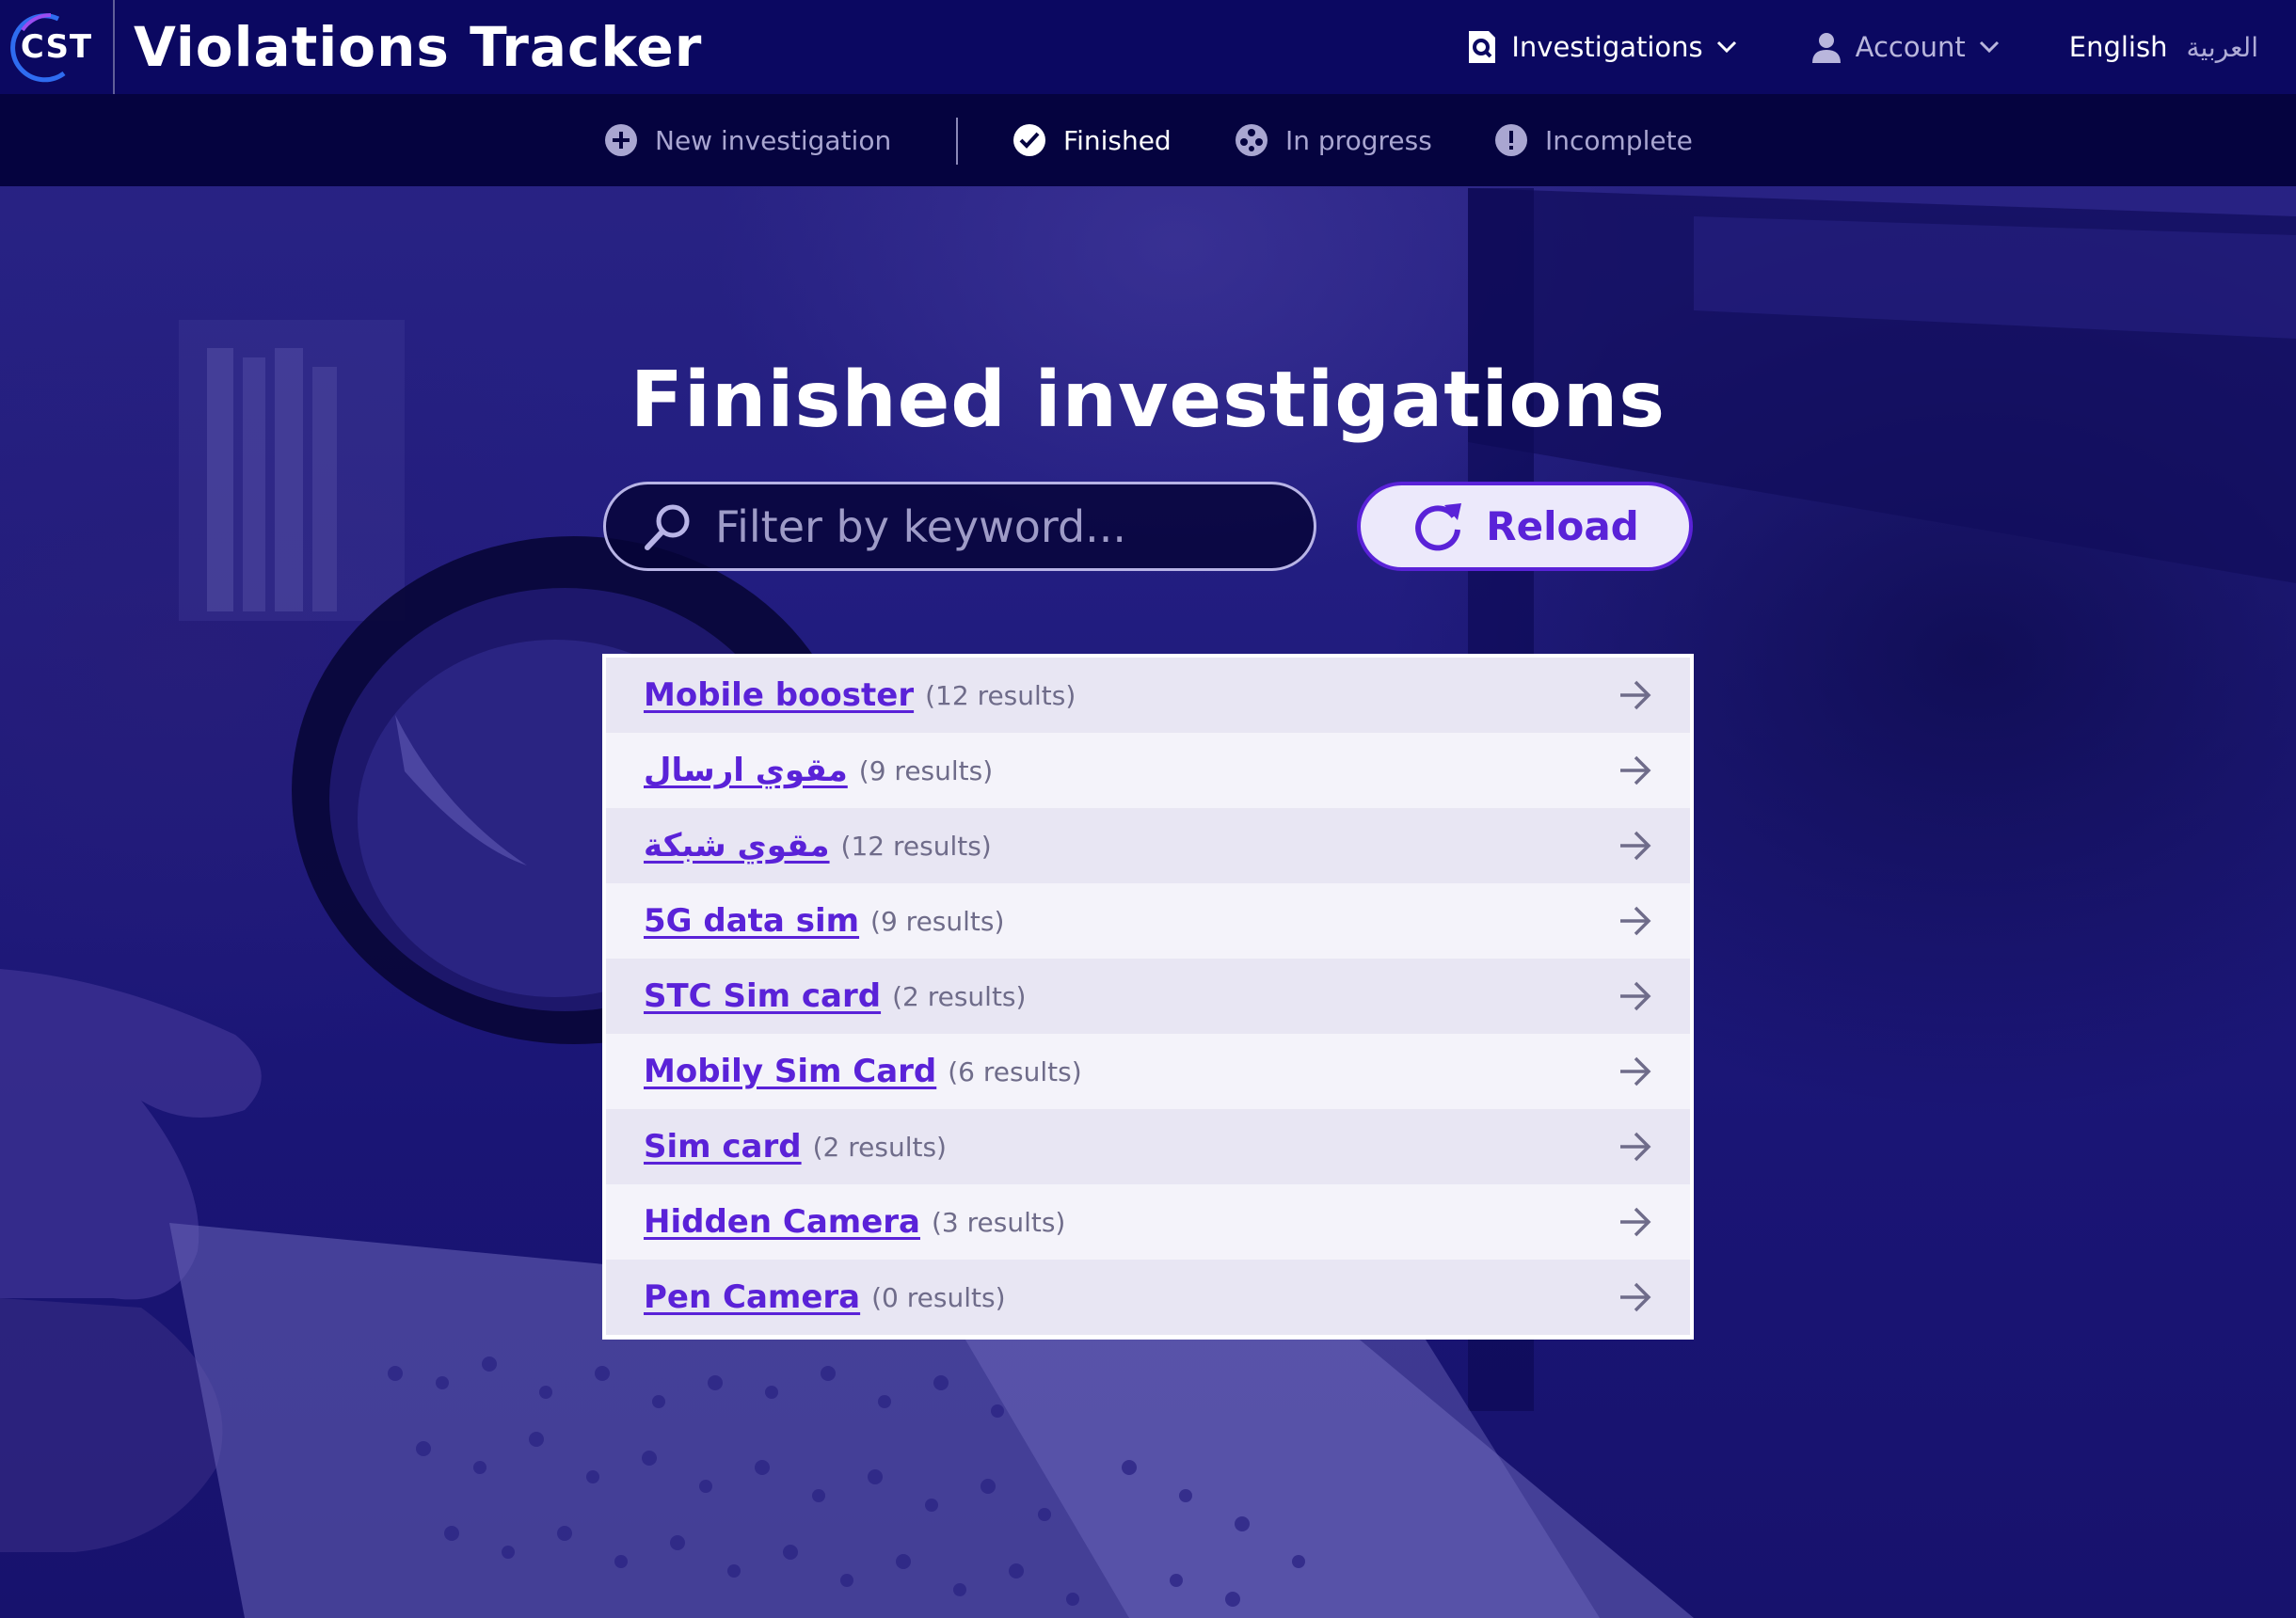 The height and width of the screenshot is (1618, 2296). What do you see at coordinates (2118, 47) in the screenshot?
I see `language-english: English` at bounding box center [2118, 47].